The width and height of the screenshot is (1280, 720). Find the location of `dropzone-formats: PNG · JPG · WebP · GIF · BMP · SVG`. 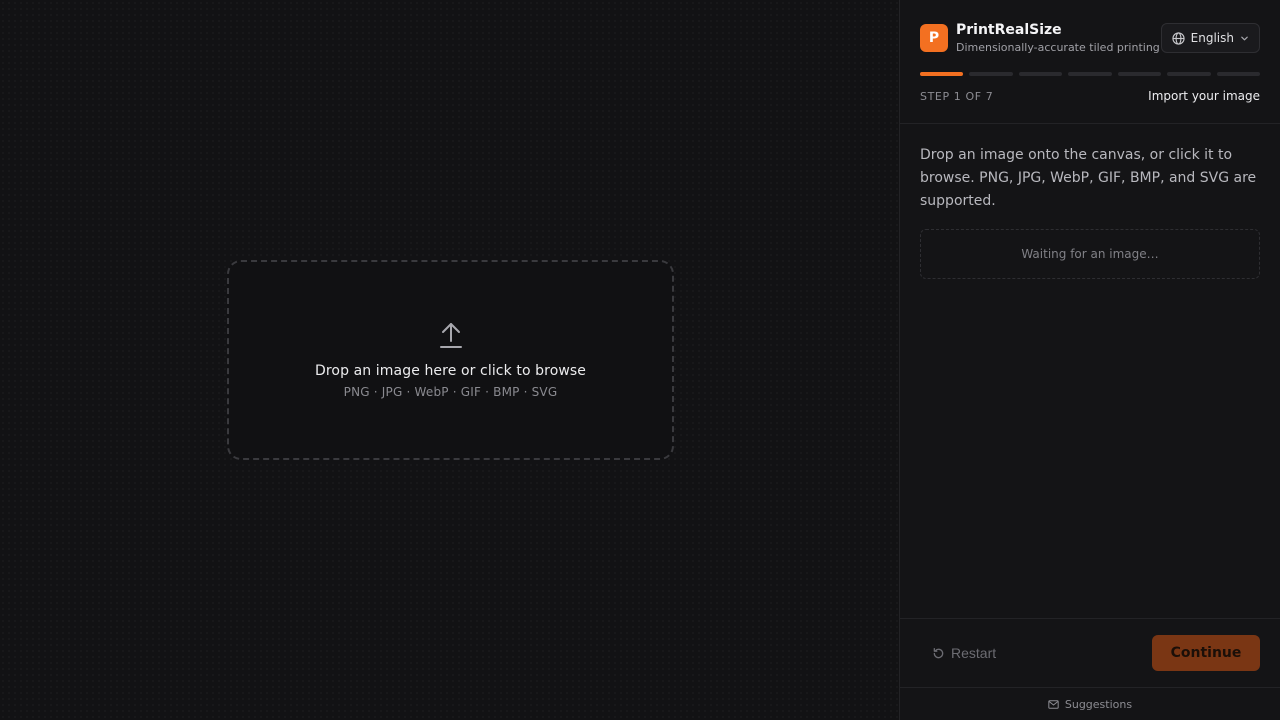

dropzone-formats: PNG · JPG · WebP · GIF · BMP · SVG is located at coordinates (450, 392).